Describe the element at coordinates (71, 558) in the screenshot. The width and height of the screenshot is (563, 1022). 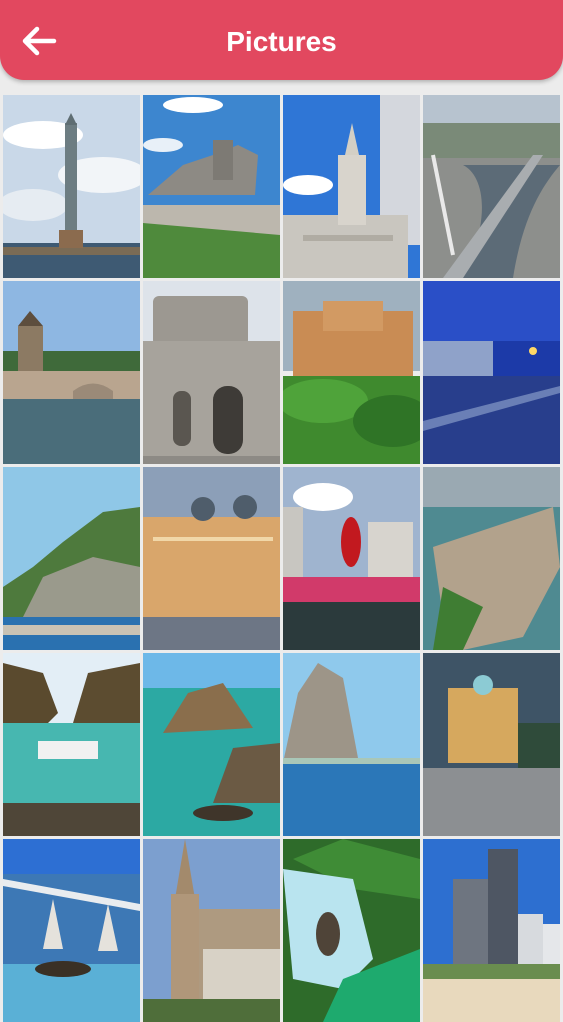
I see `photo-cliff-coast` at that location.